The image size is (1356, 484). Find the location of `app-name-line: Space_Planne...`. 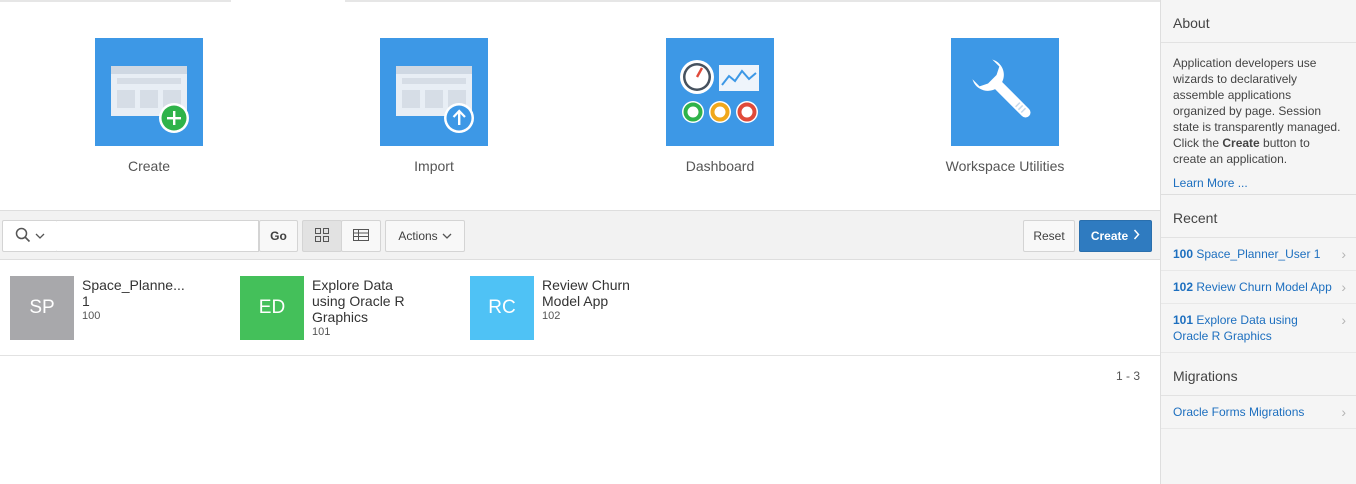

app-name-line: Space_Planne... is located at coordinates (133, 285).